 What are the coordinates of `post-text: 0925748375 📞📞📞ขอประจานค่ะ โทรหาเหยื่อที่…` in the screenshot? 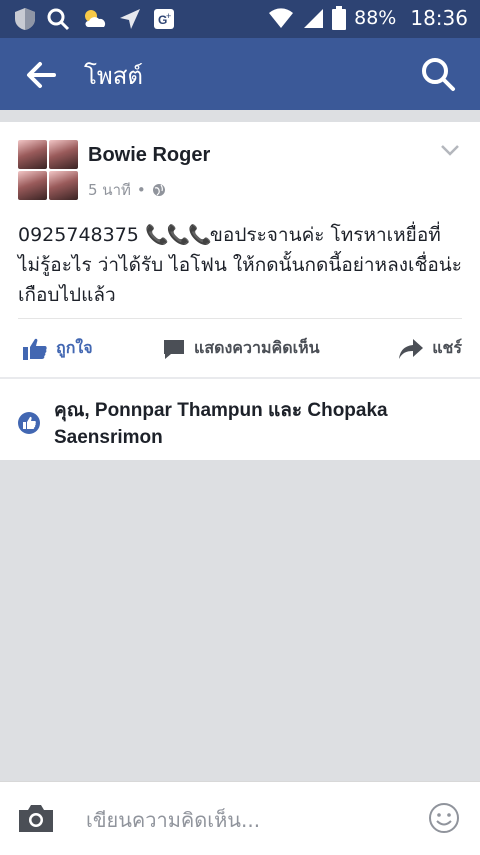 It's located at (243, 265).